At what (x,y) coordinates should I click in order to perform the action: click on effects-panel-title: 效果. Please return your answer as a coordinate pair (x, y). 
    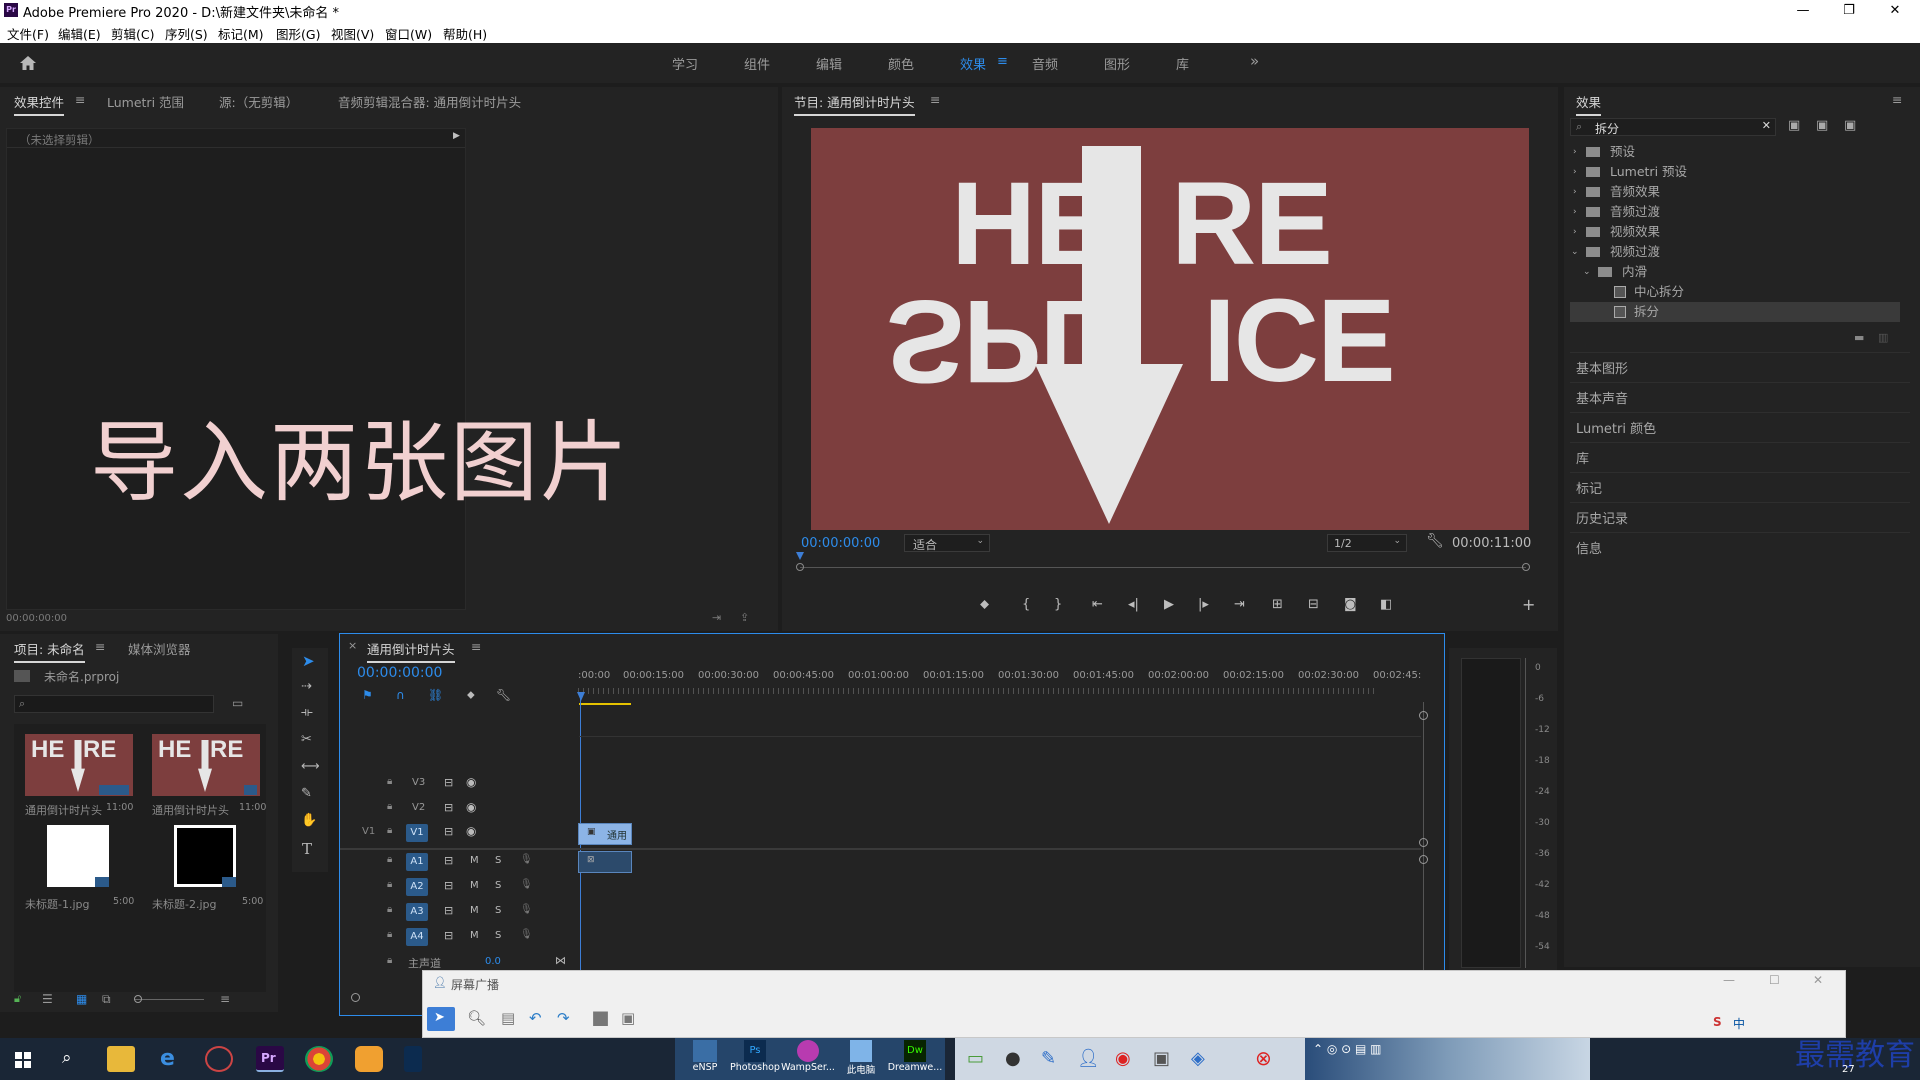
    Looking at the image, I should click on (1589, 104).